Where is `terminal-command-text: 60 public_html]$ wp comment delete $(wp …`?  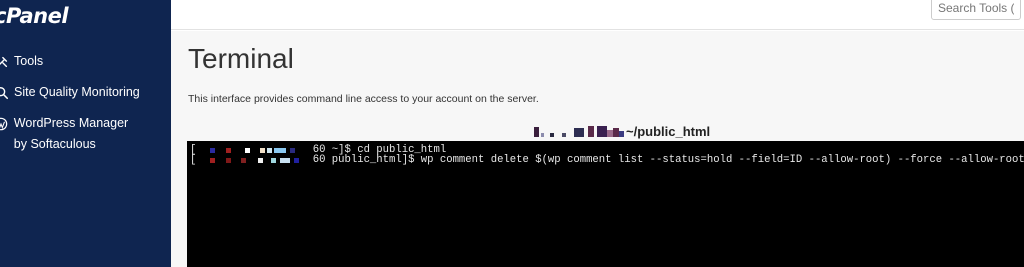 terminal-command-text: 60 public_html]$ wp comment delete $(wp … is located at coordinates (665, 160).